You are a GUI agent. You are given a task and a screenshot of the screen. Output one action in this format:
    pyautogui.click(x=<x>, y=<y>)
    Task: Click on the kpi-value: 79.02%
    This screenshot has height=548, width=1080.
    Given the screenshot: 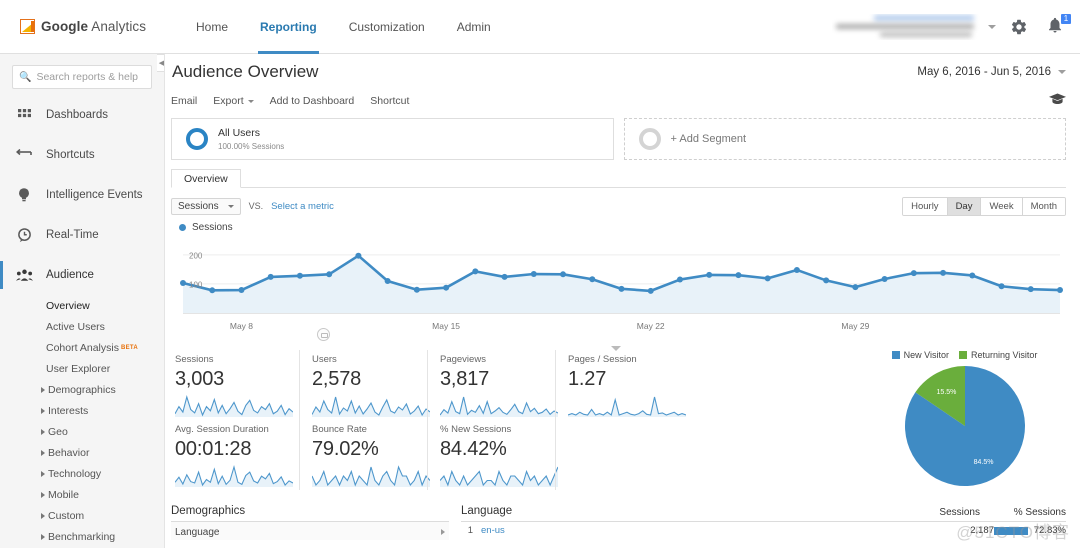 What is the action you would take?
    pyautogui.click(x=345, y=449)
    